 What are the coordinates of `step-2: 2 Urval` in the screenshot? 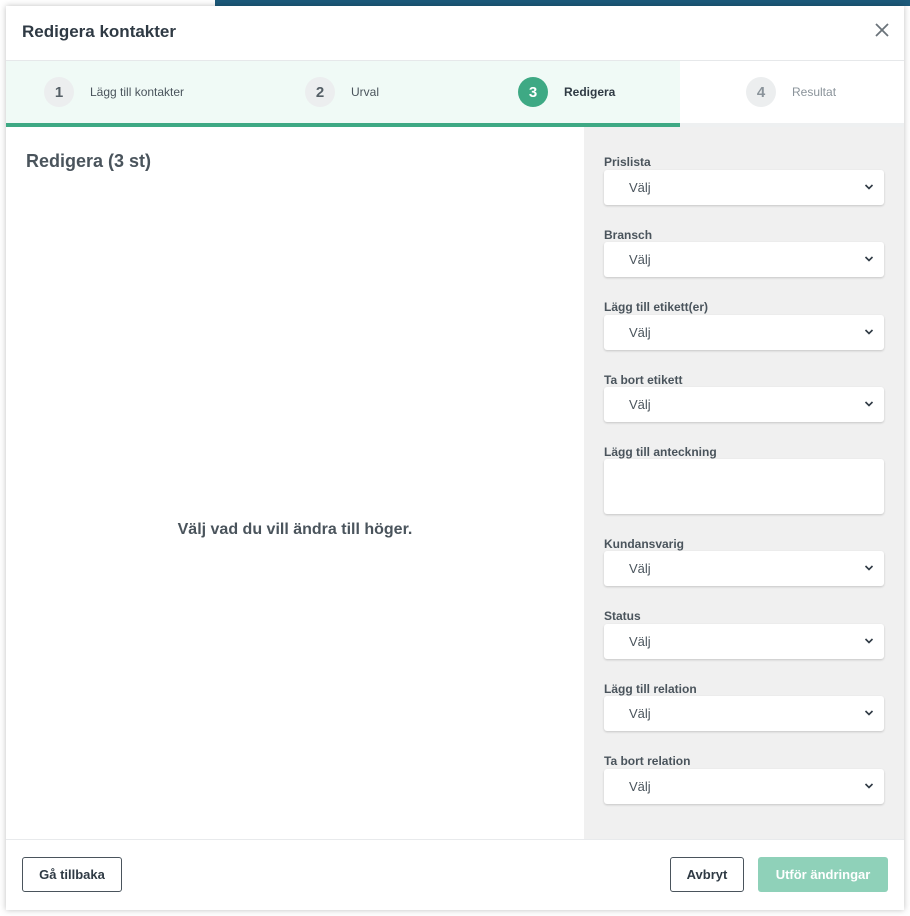 It's located at (342, 92).